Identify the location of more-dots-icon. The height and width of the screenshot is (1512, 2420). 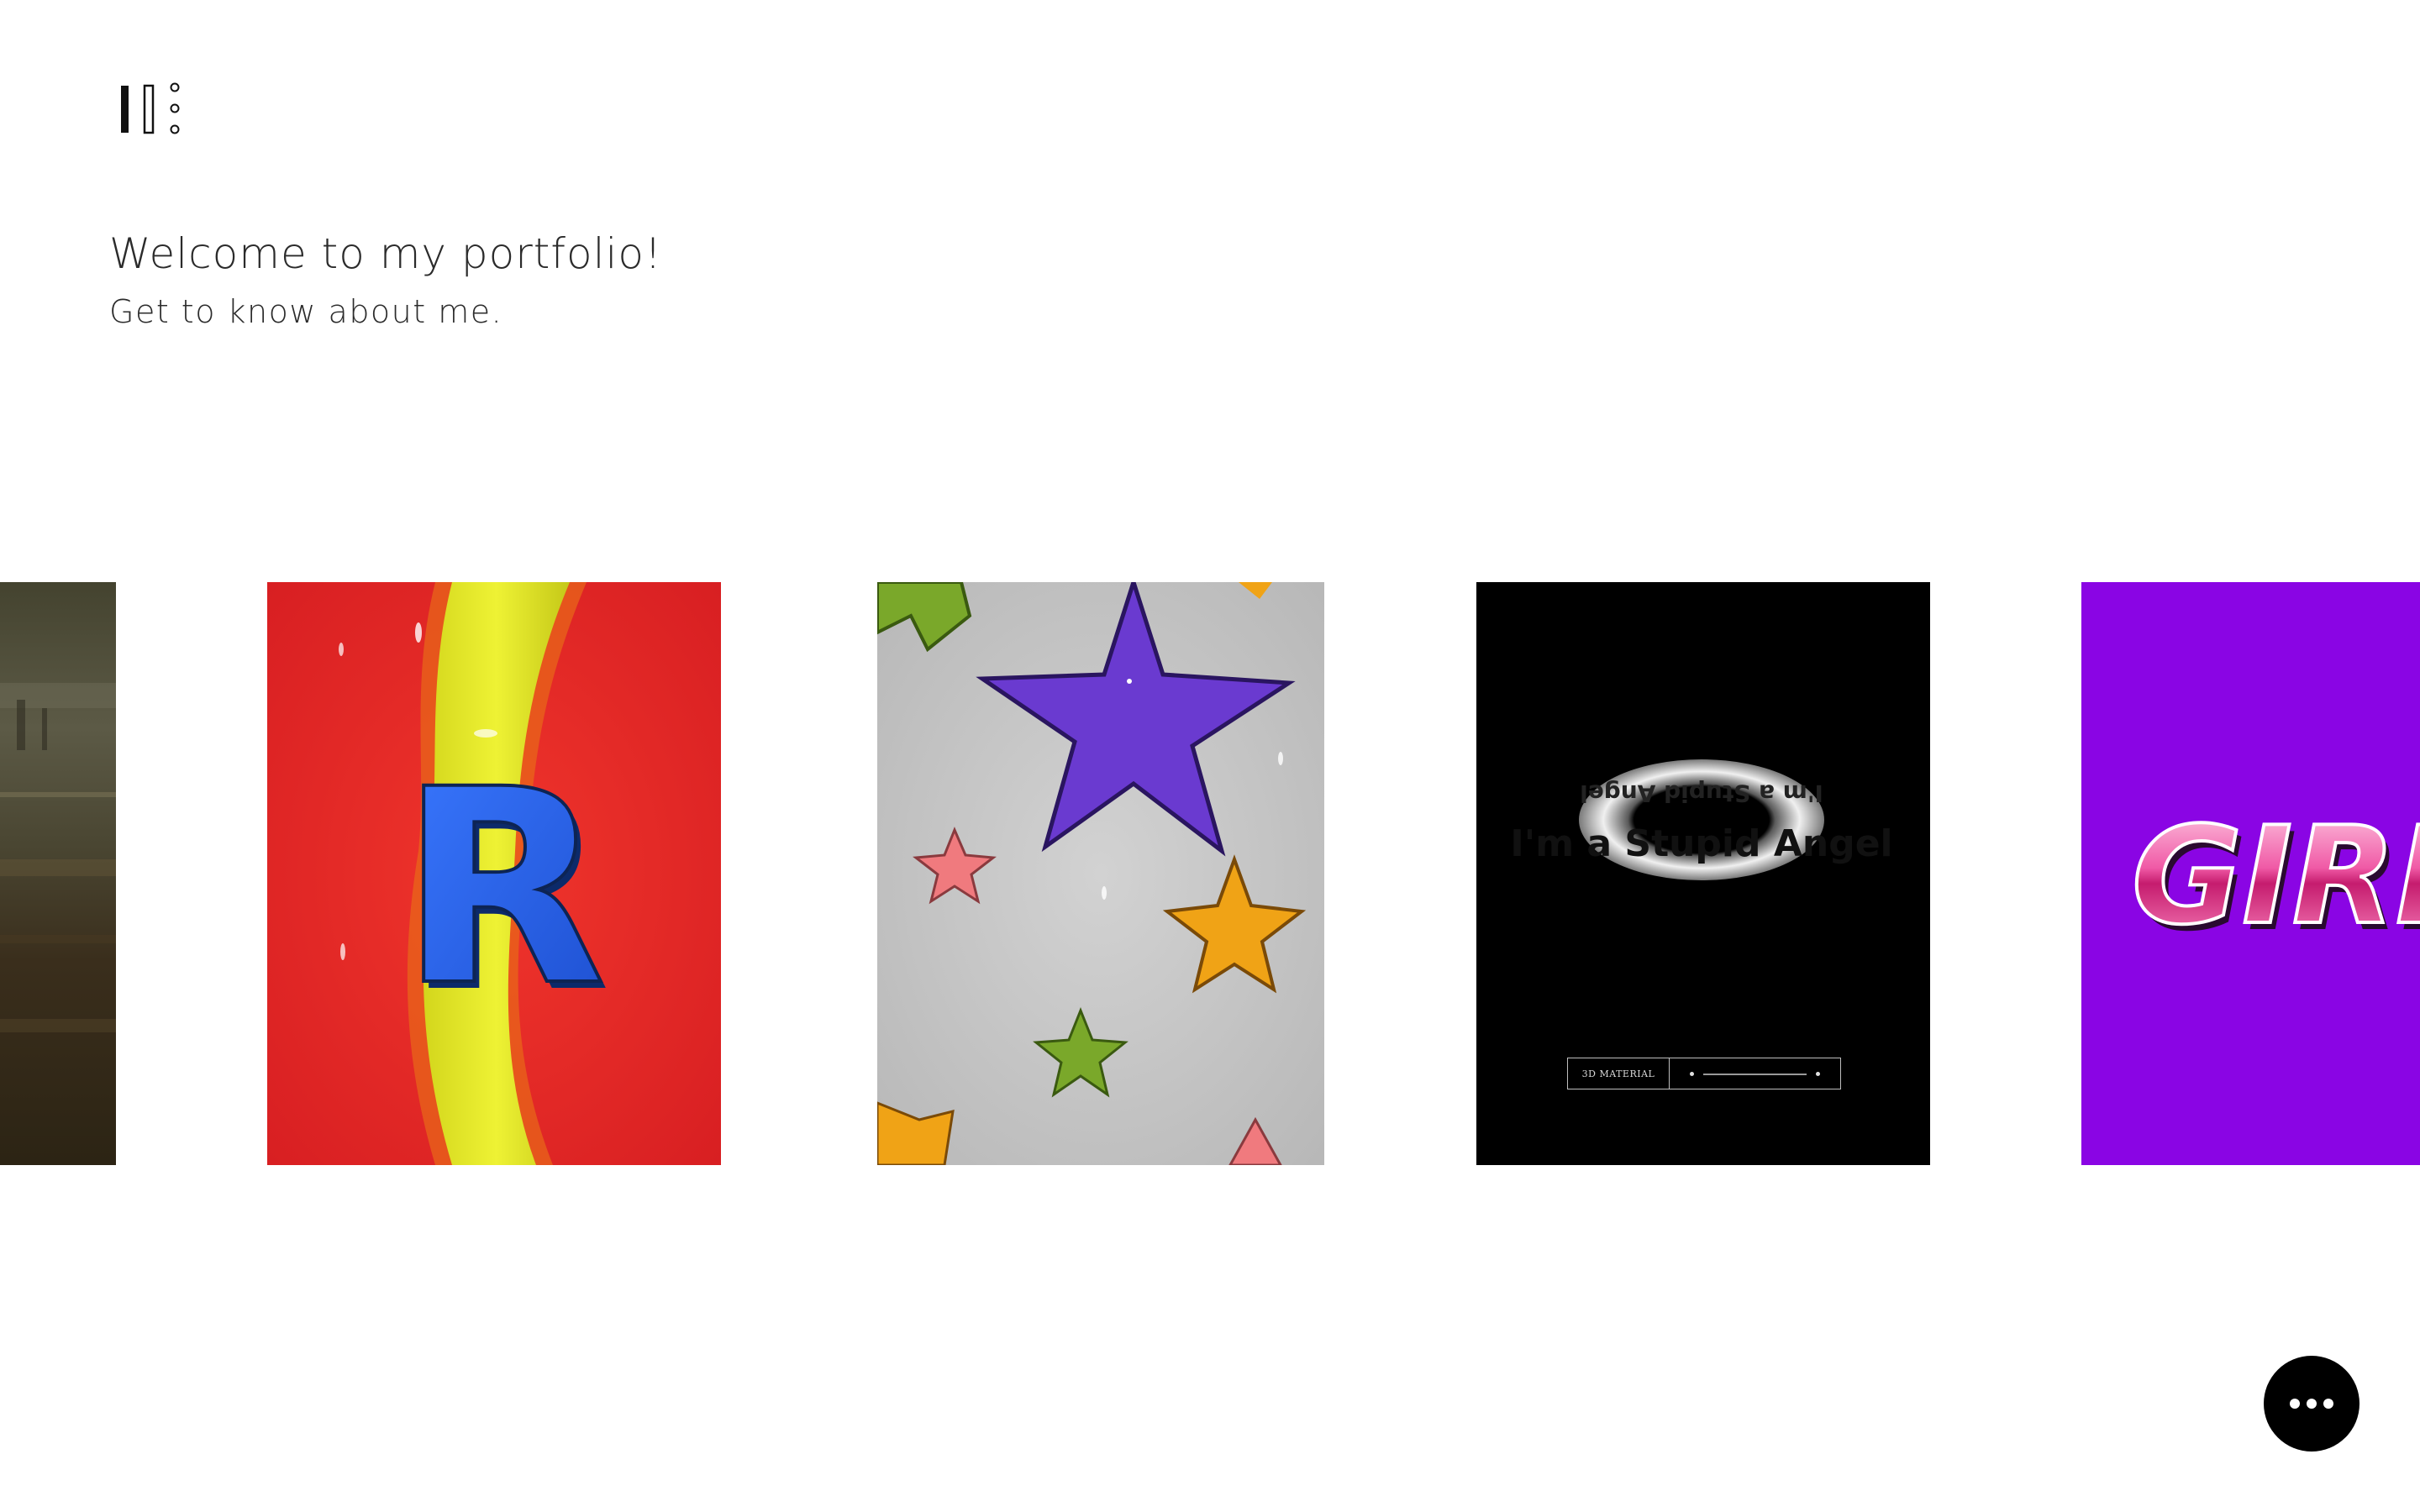
(2311, 1404).